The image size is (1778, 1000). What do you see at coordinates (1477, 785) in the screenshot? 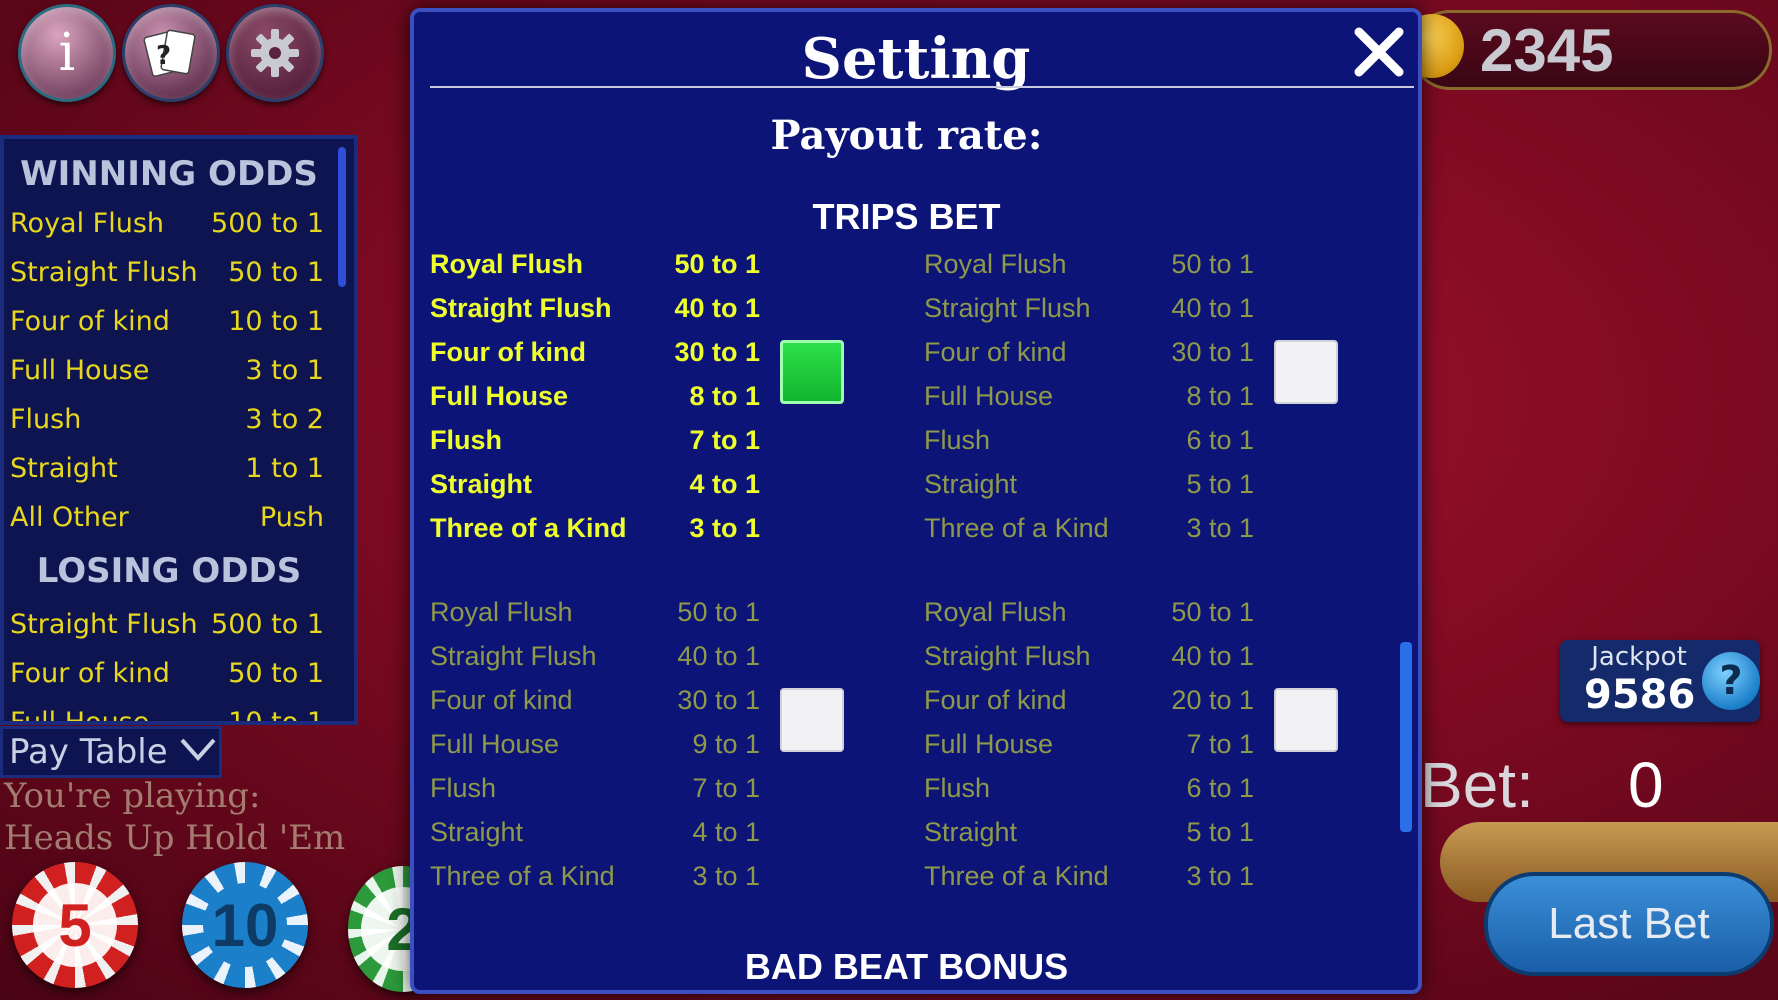
I see `bet-label: Bet:` at bounding box center [1477, 785].